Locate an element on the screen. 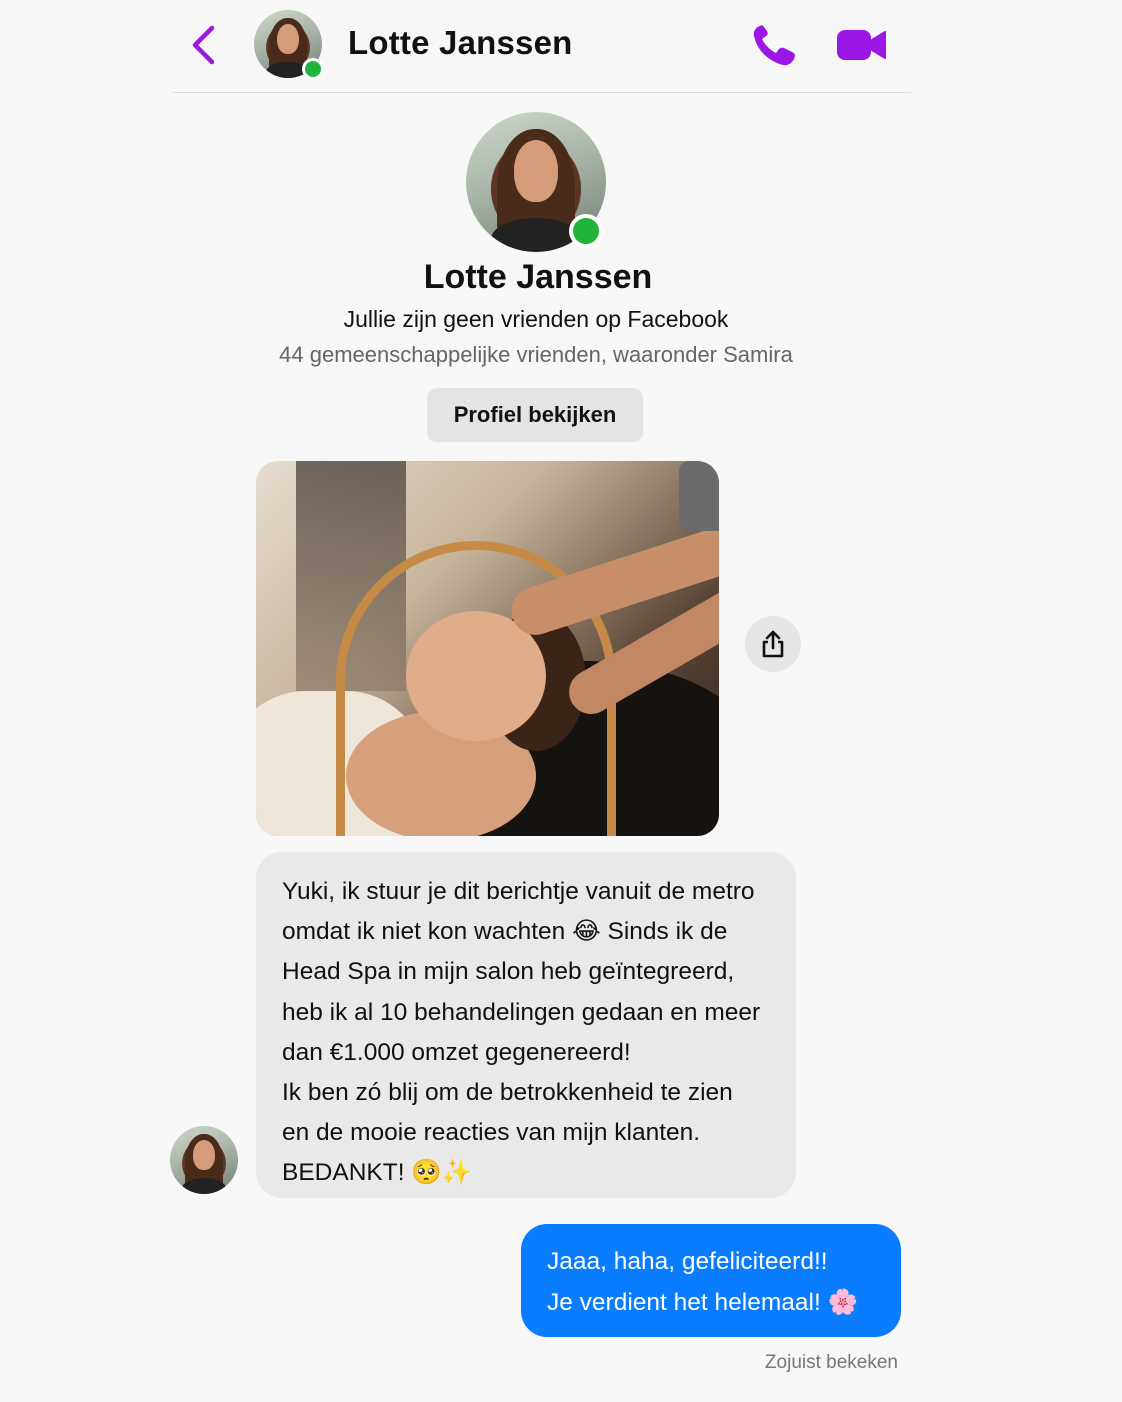  share-icon is located at coordinates (773, 644).